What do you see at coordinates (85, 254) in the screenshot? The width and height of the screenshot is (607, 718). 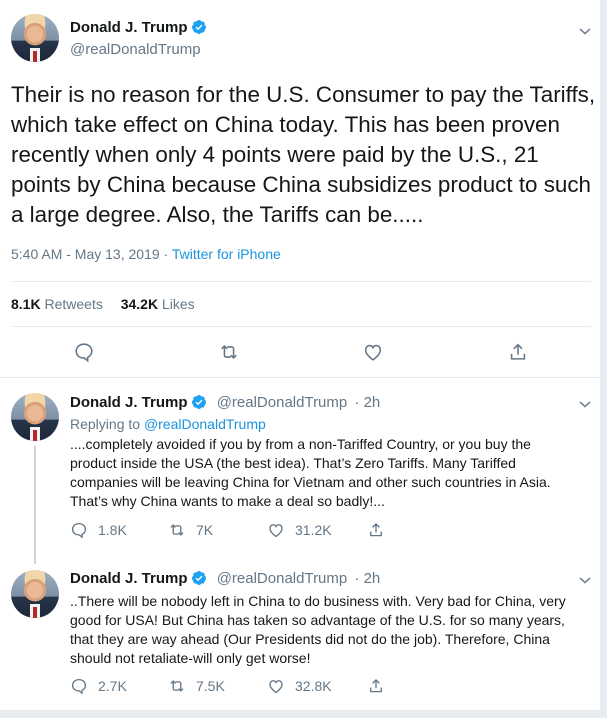 I see `tweet-timestamp: 5:40 AM - May 13, 2019` at bounding box center [85, 254].